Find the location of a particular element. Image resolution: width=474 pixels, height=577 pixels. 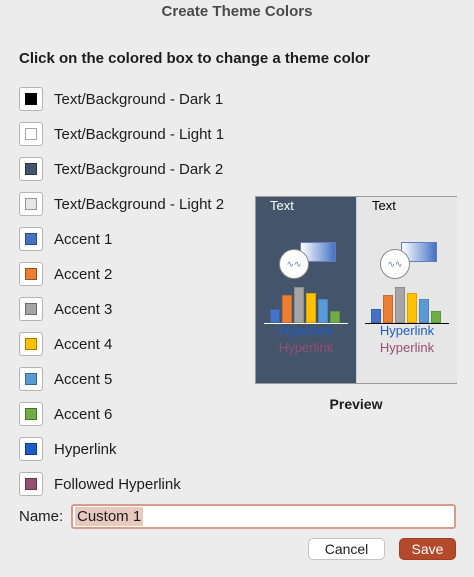

theme-color-row: Accent 6 is located at coordinates (65, 414).